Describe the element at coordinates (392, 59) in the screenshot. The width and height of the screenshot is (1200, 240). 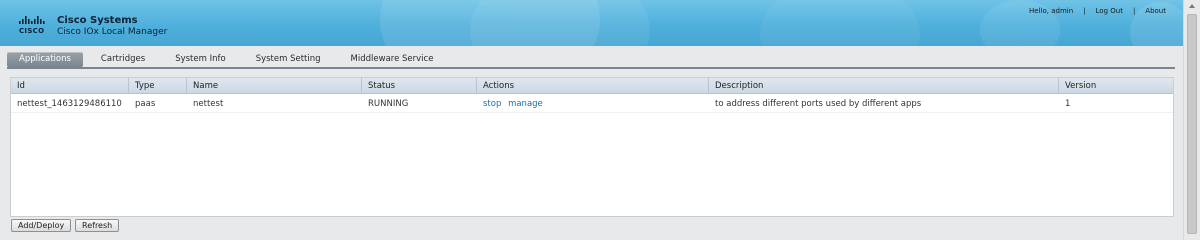
I see `tab-middleware-service: Middleware Service` at that location.